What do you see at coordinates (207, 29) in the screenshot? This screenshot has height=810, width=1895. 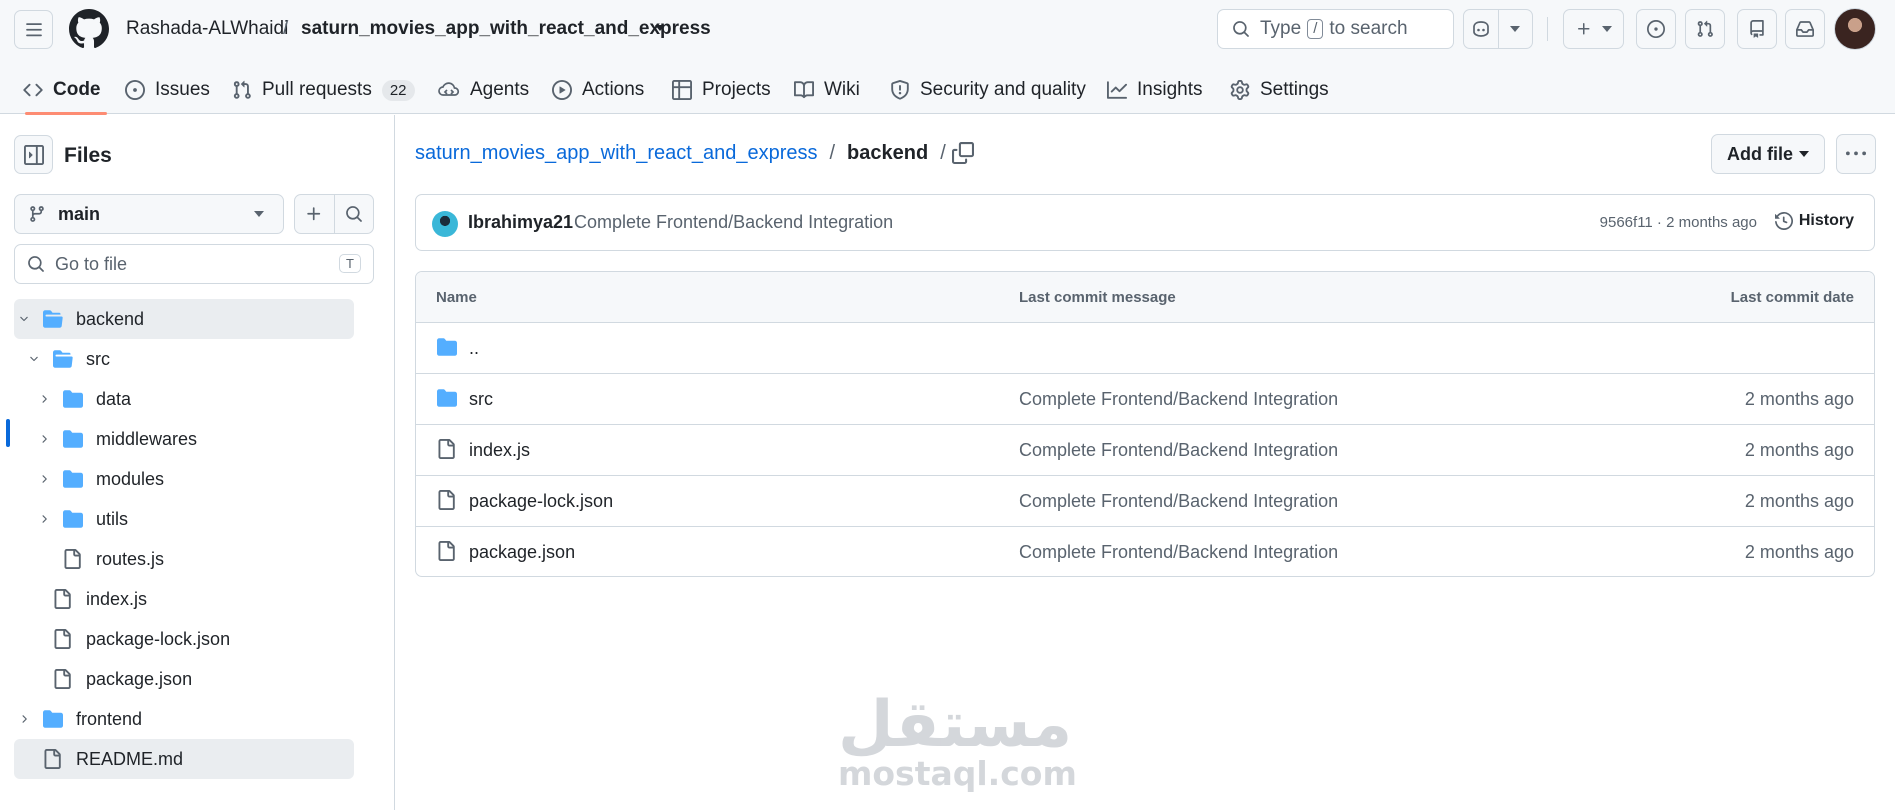 I see `owner-link: Rashada-ALWhaidi` at bounding box center [207, 29].